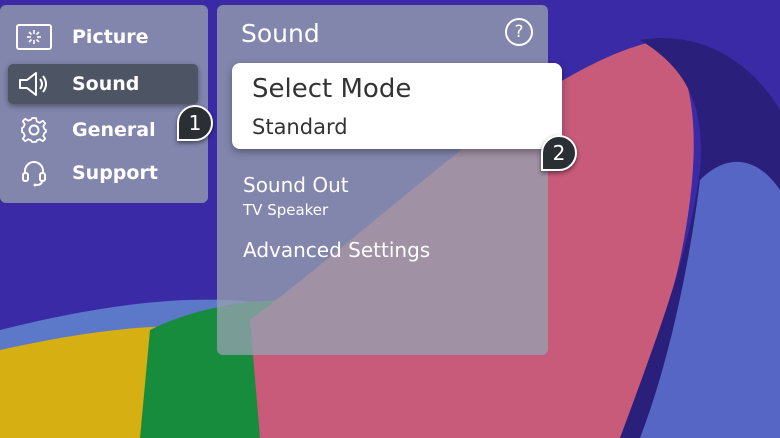 The image size is (780, 438). I want to click on menu-item-sound: Sound, so click(103, 84).